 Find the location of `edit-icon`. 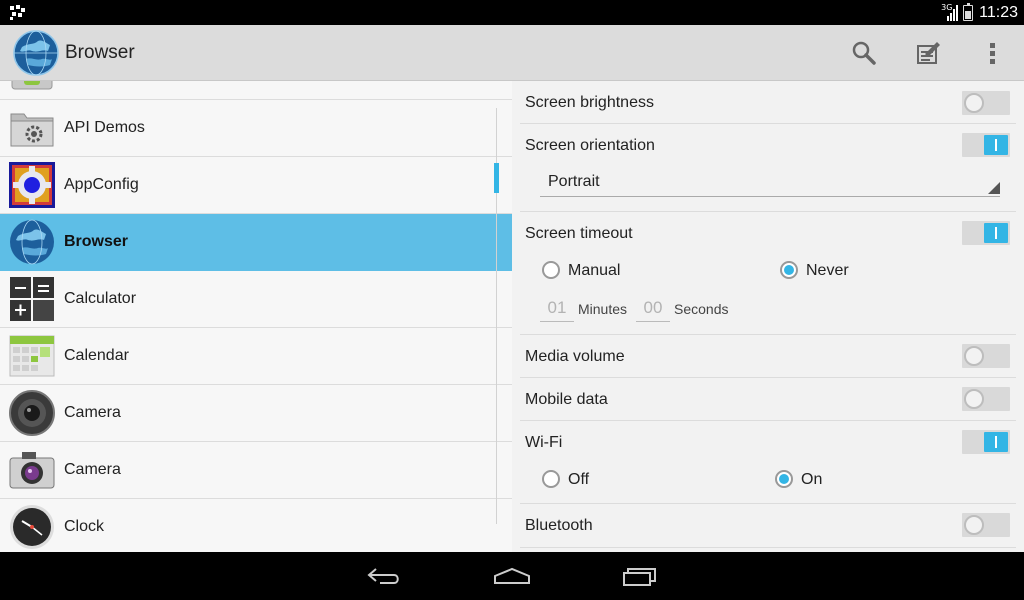

edit-icon is located at coordinates (928, 53).